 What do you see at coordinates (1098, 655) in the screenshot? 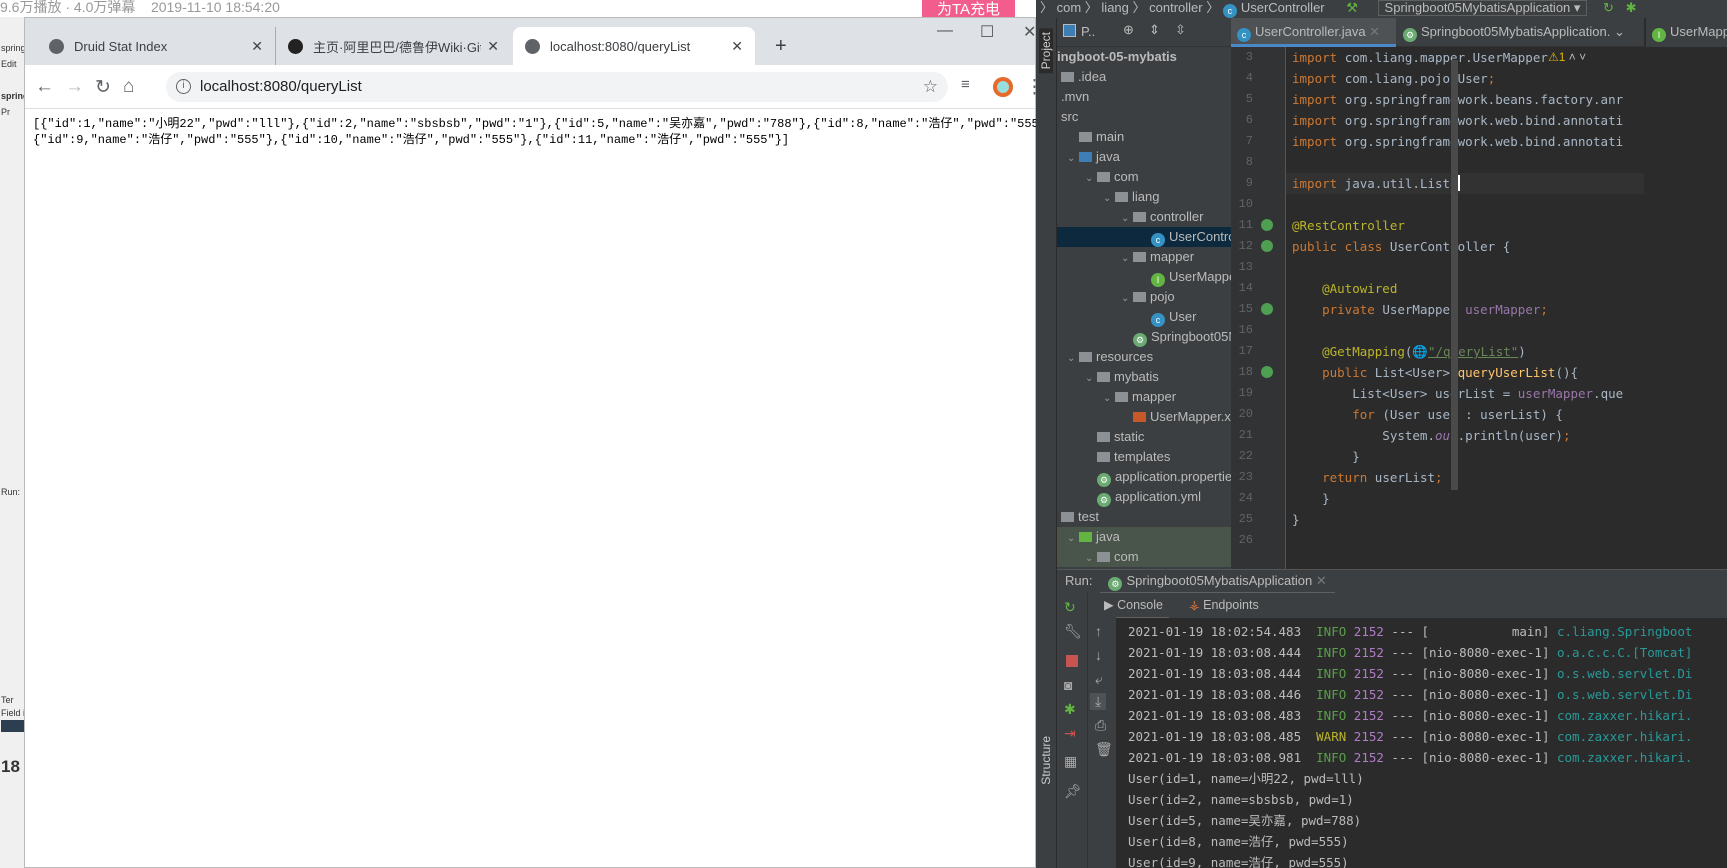
I see `arrow-down-icon: ↓` at bounding box center [1098, 655].